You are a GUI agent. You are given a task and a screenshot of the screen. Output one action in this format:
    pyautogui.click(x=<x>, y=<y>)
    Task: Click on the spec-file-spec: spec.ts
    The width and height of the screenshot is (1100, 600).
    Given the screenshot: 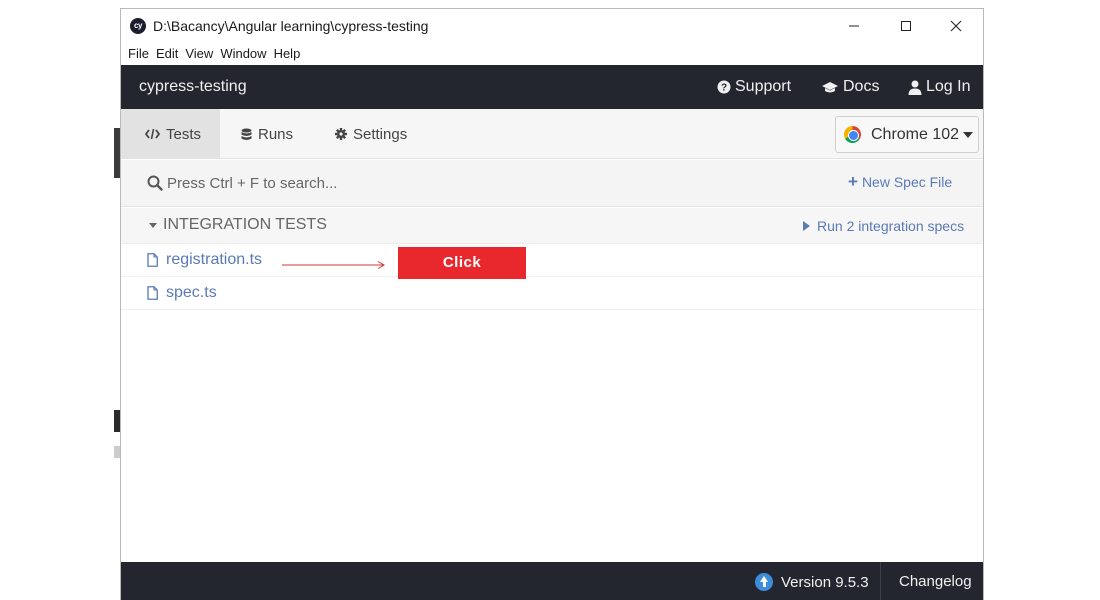 What is the action you would take?
    pyautogui.click(x=182, y=293)
    